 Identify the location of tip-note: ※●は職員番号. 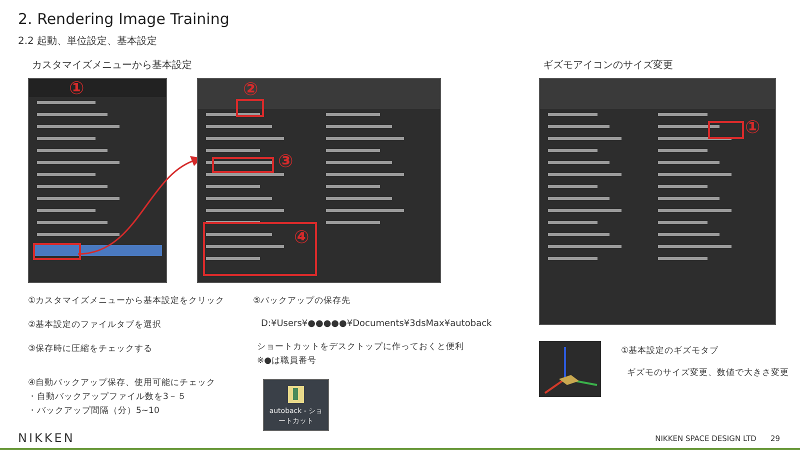
(287, 361).